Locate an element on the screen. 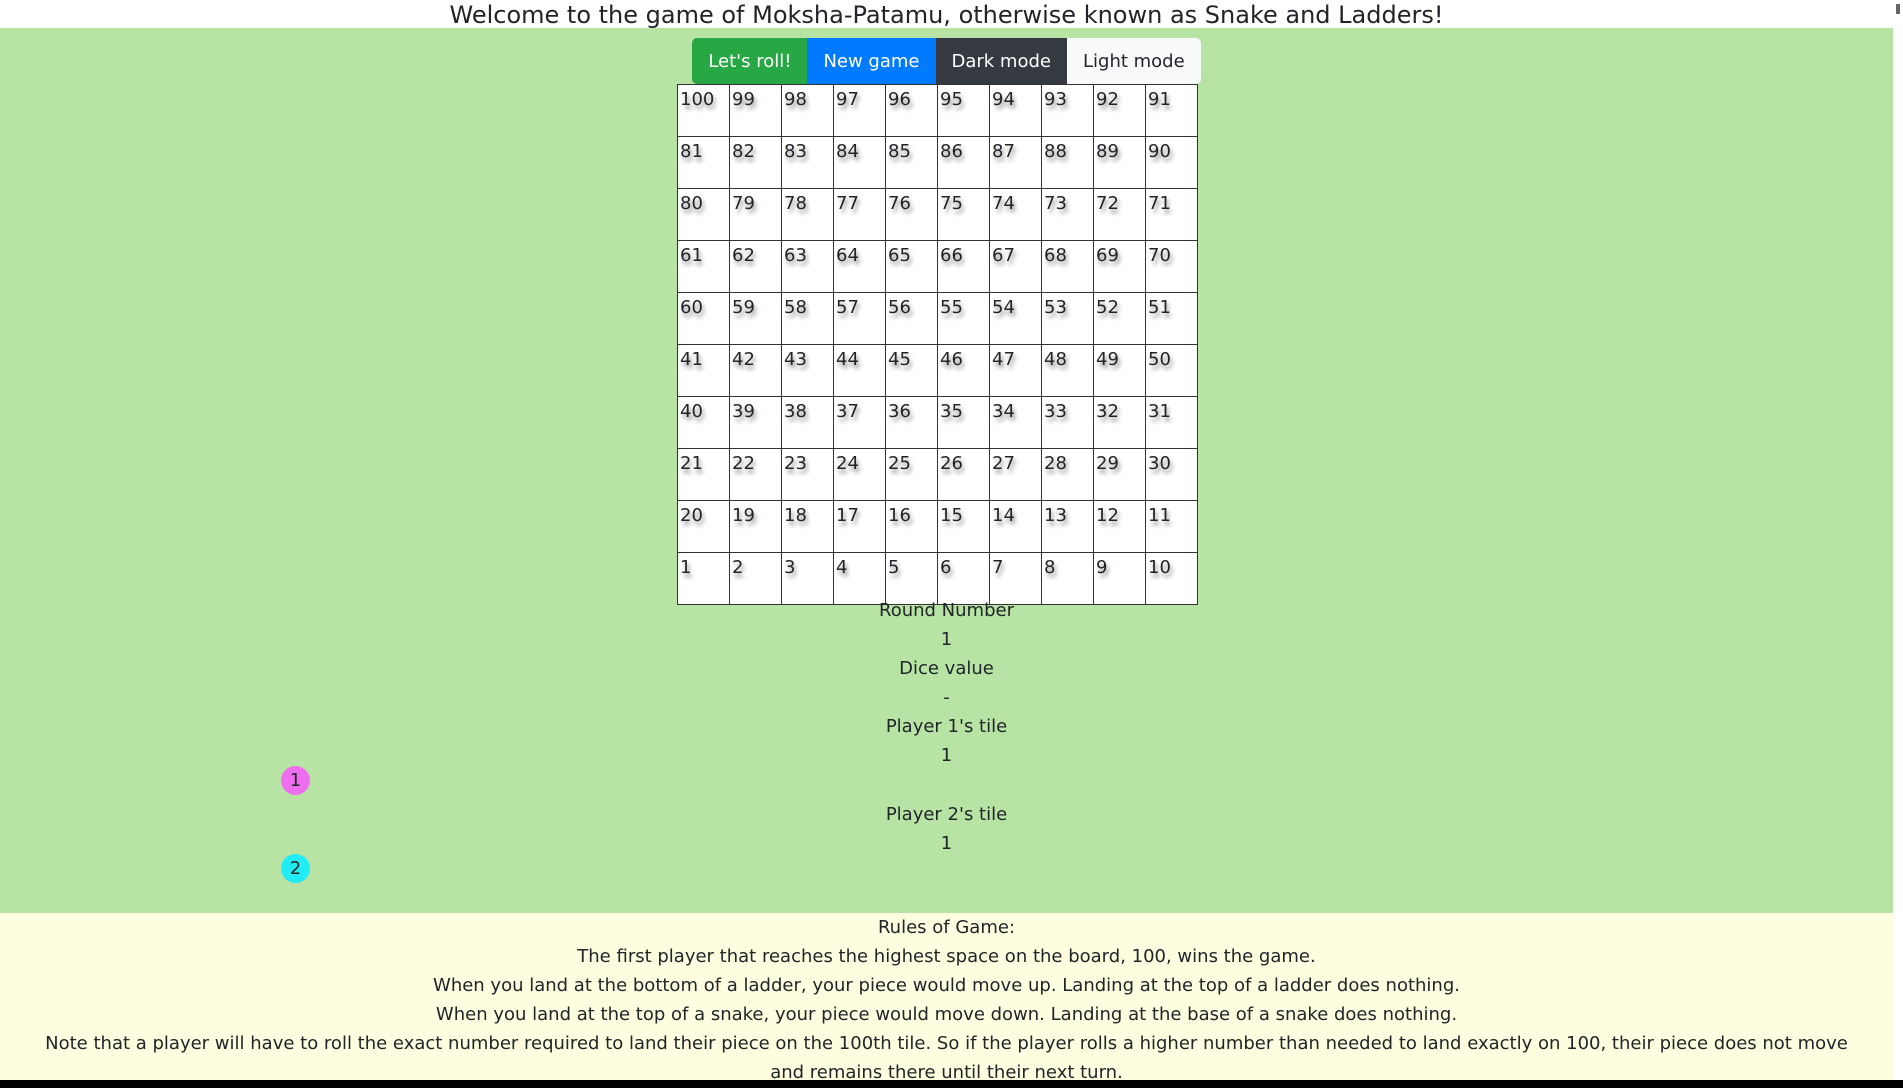 This screenshot has height=1088, width=1903. board-tile: 78 is located at coordinates (807, 214).